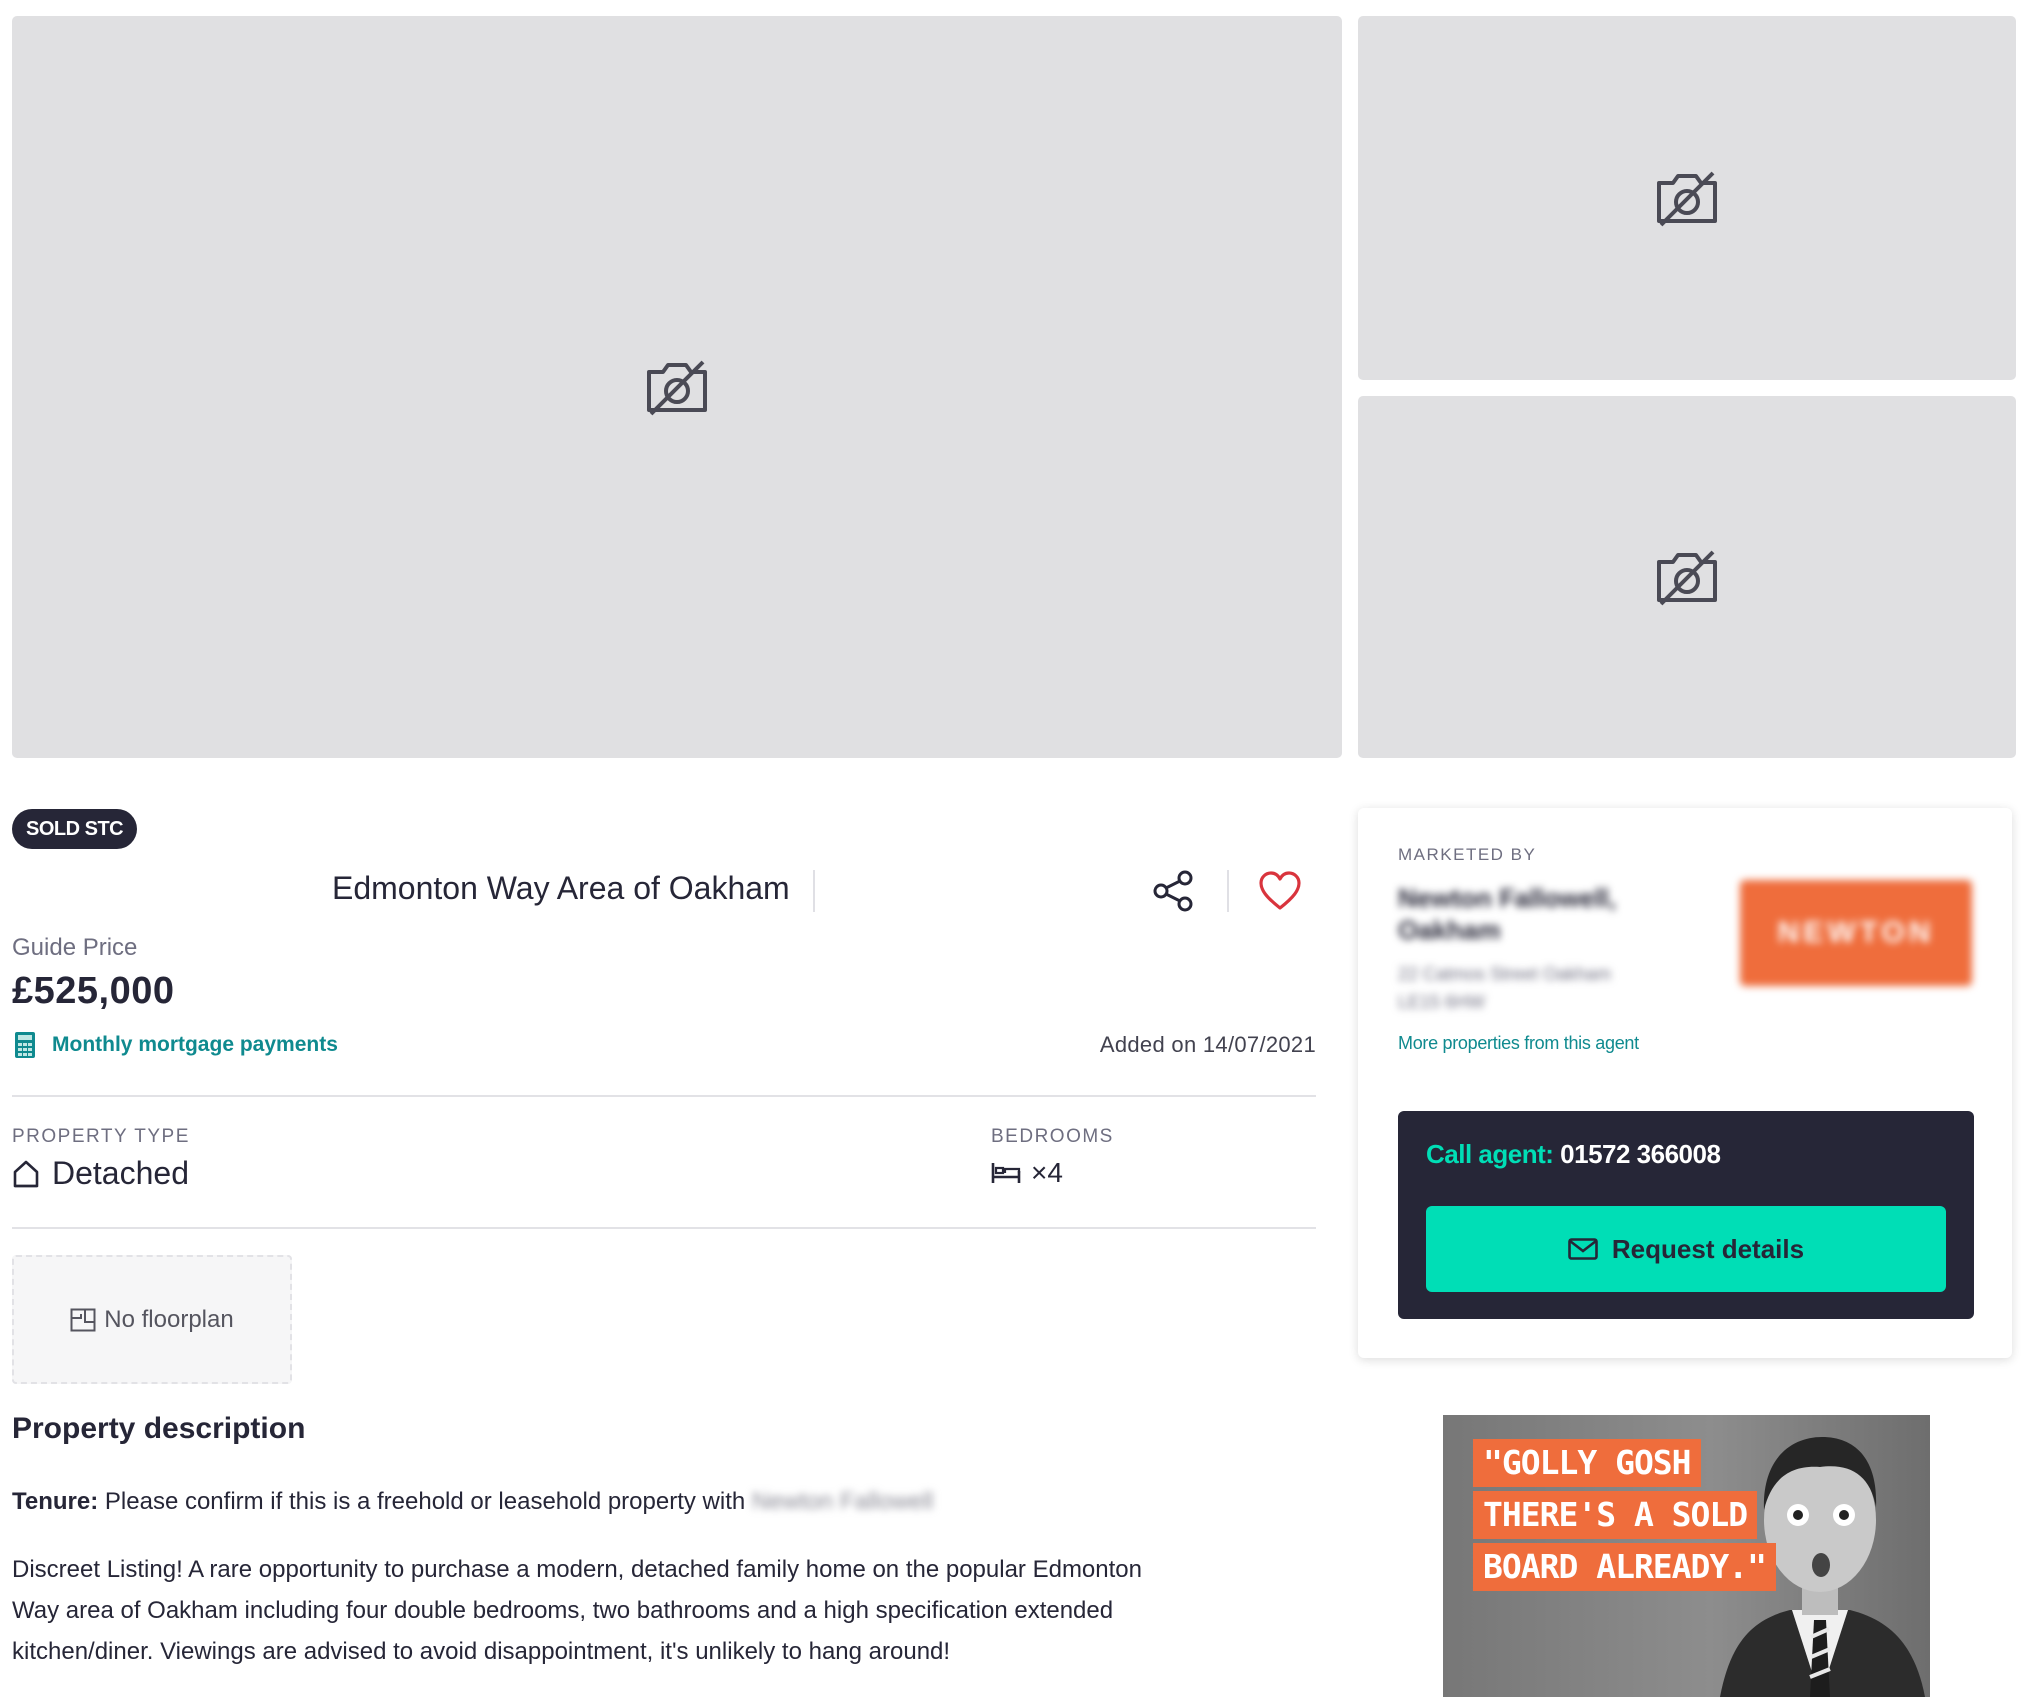 This screenshot has height=1697, width=2023. I want to click on share-button, so click(1173, 891).